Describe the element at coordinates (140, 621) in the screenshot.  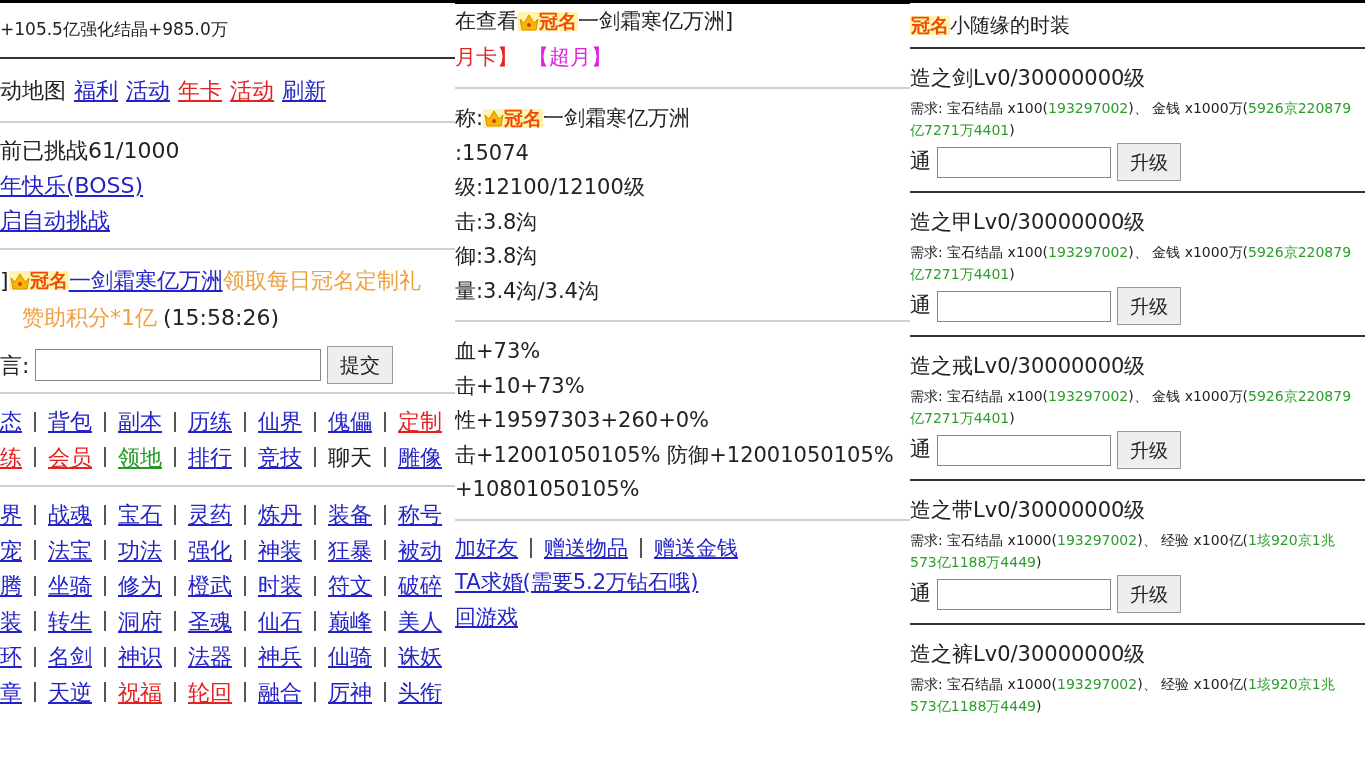
I see `menu-link: 洞府` at that location.